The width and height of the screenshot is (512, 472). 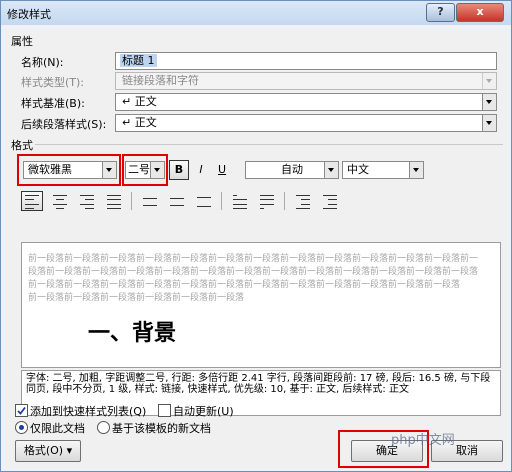 I want to click on script-select: 中文, so click(x=383, y=170).